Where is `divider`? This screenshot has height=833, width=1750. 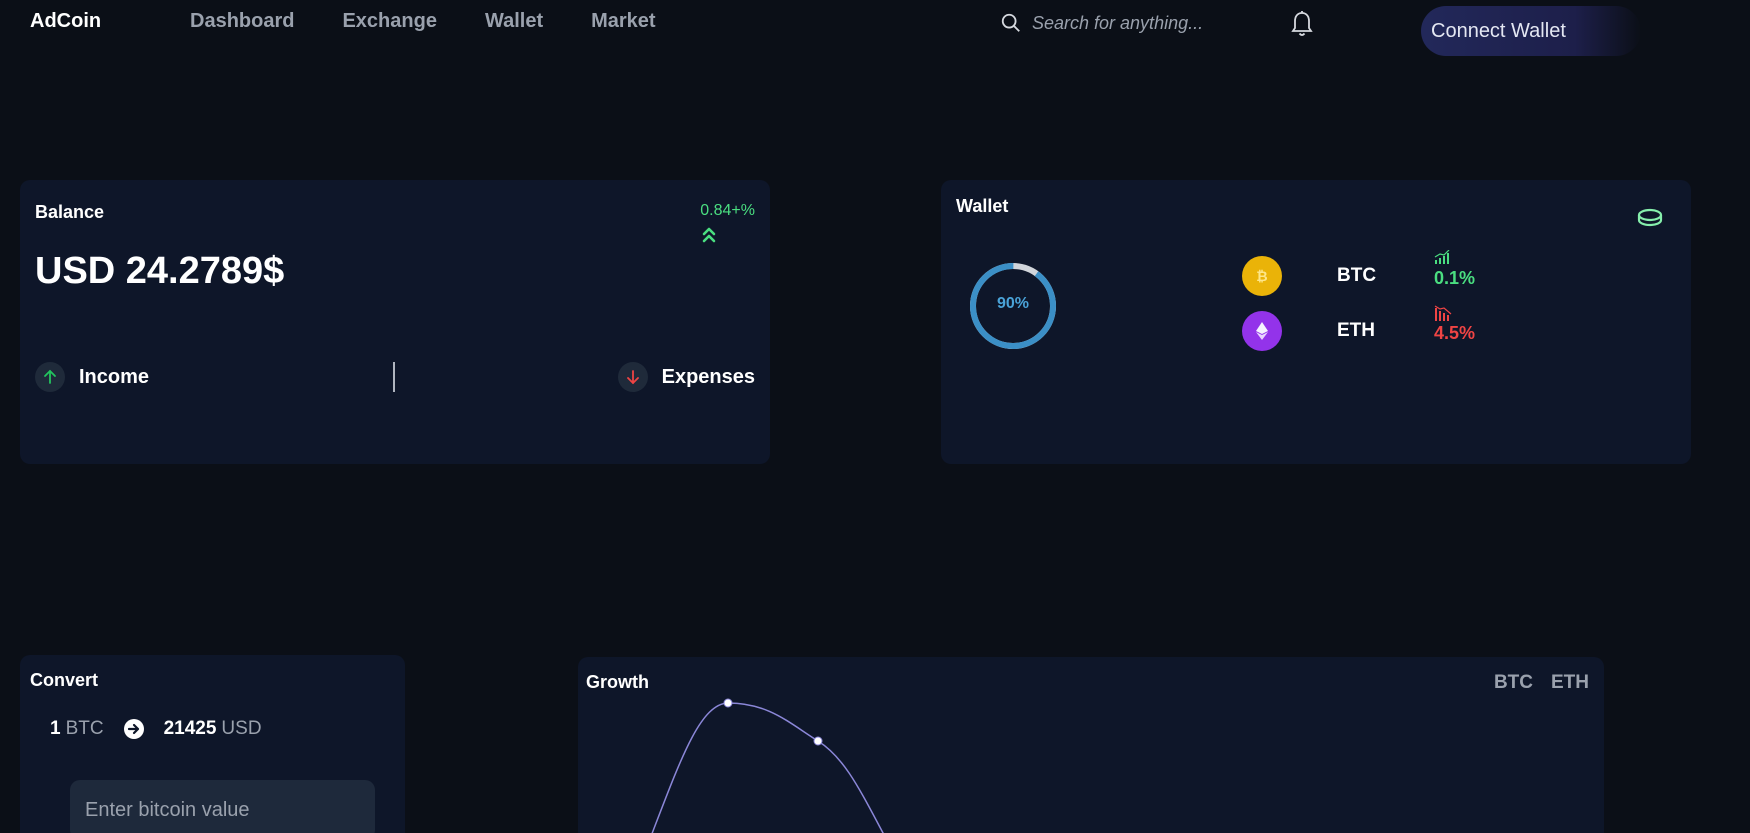 divider is located at coordinates (394, 377).